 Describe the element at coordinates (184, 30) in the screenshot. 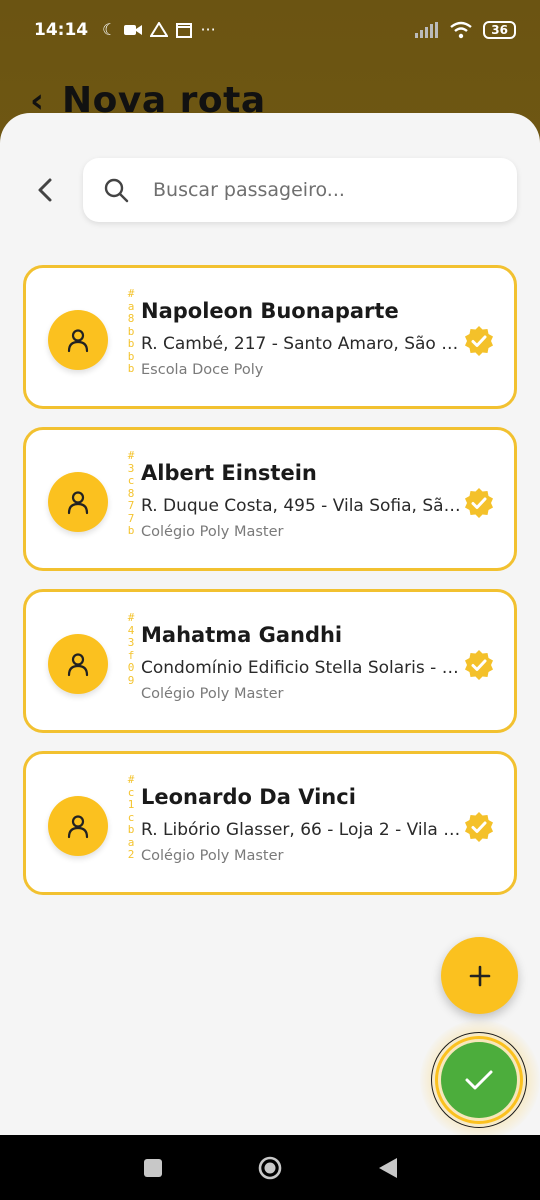

I see `calendar-icon` at that location.